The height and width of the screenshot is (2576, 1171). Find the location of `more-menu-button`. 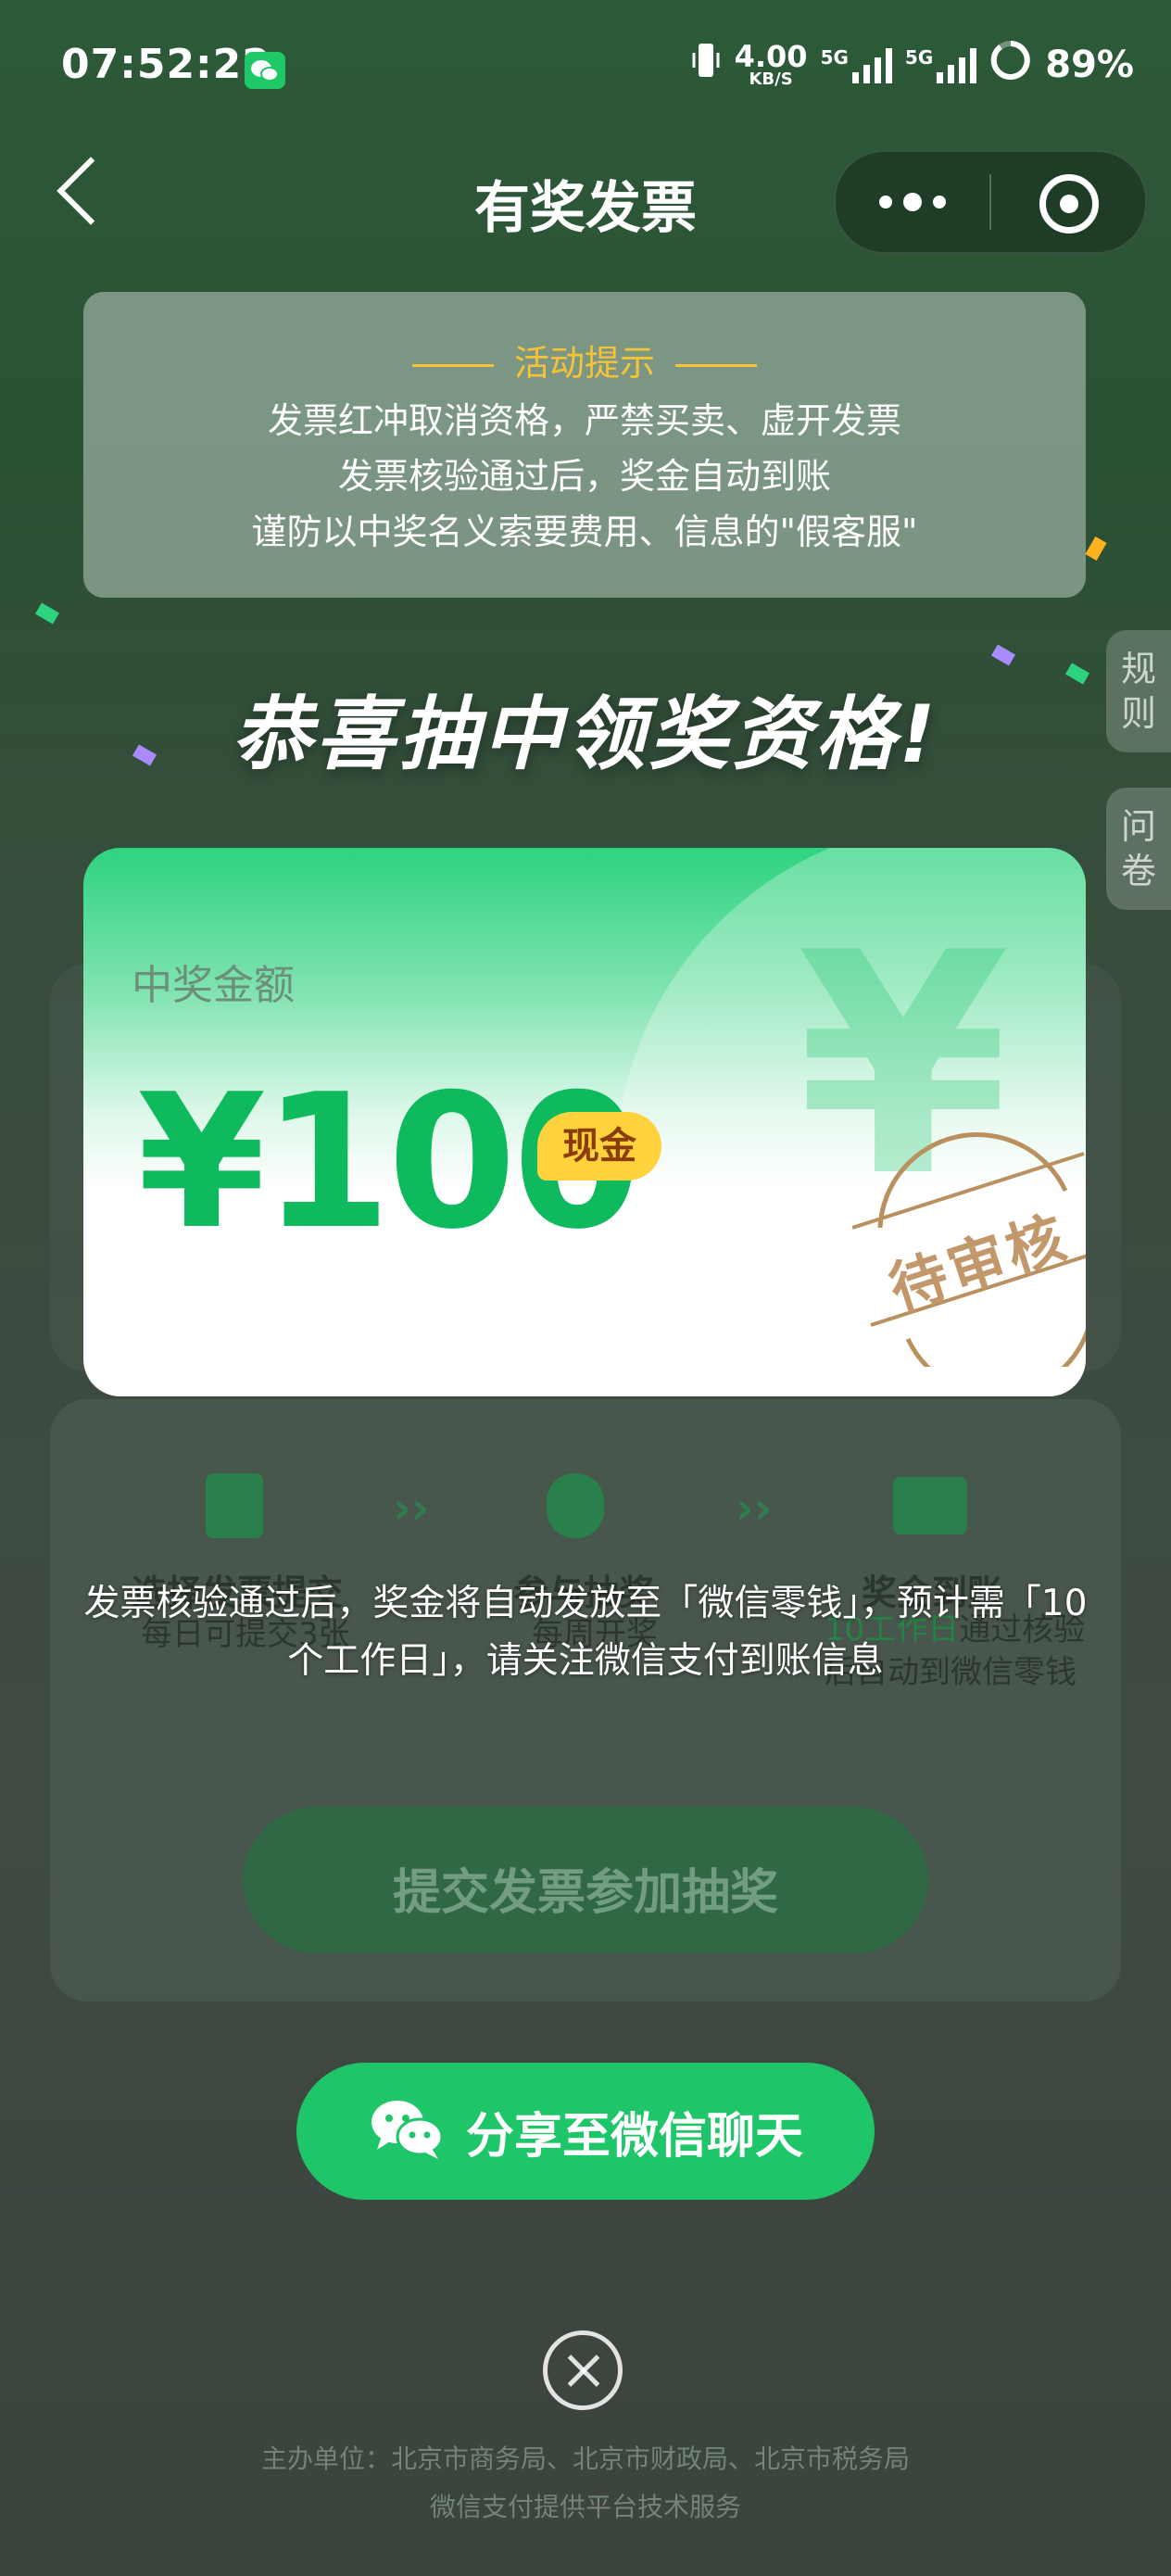

more-menu-button is located at coordinates (913, 202).